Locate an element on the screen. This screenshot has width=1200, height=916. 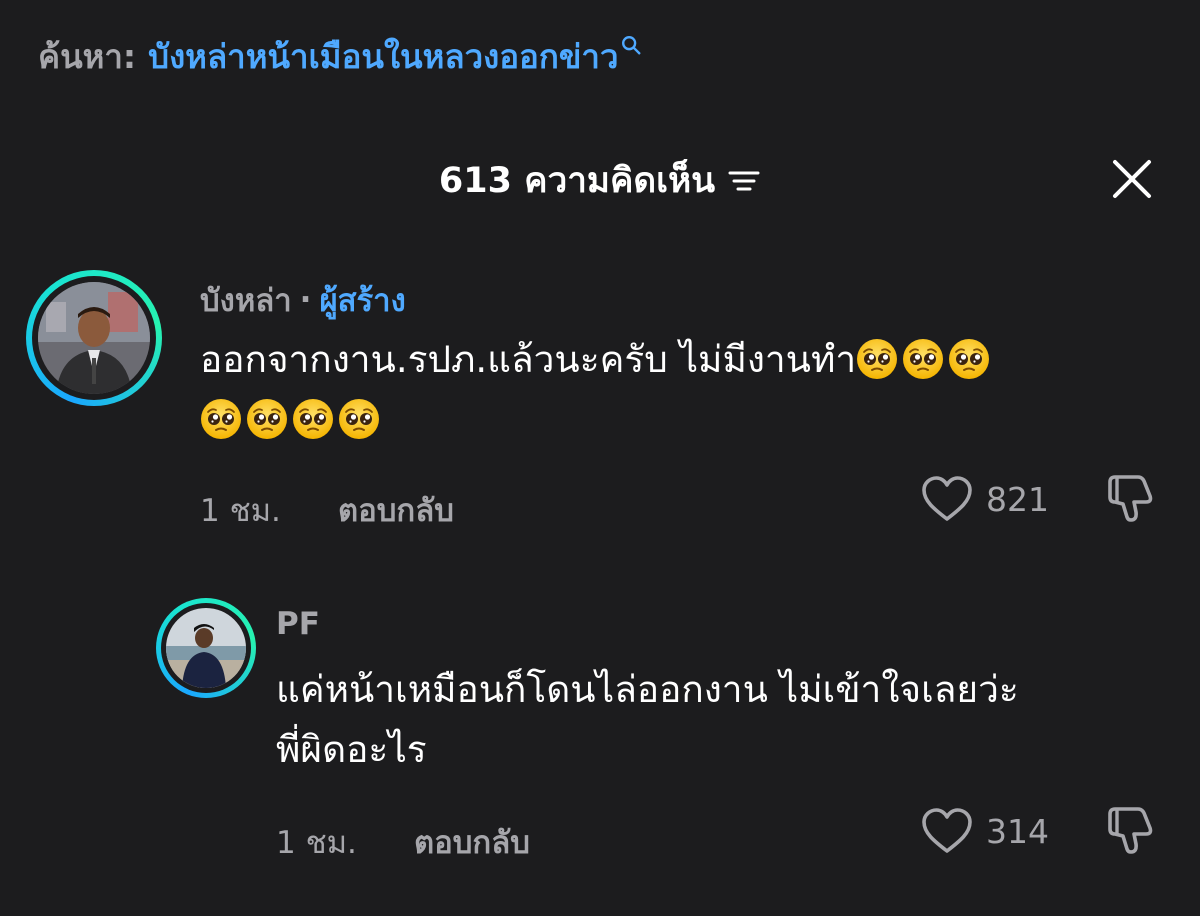
username-line: PF is located at coordinates (298, 624).